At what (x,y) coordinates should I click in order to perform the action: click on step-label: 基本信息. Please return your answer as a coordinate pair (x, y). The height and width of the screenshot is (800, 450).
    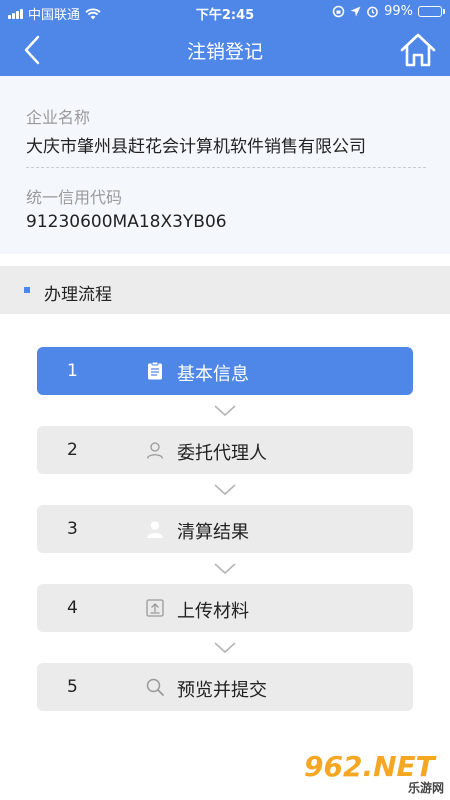
    Looking at the image, I should click on (213, 374).